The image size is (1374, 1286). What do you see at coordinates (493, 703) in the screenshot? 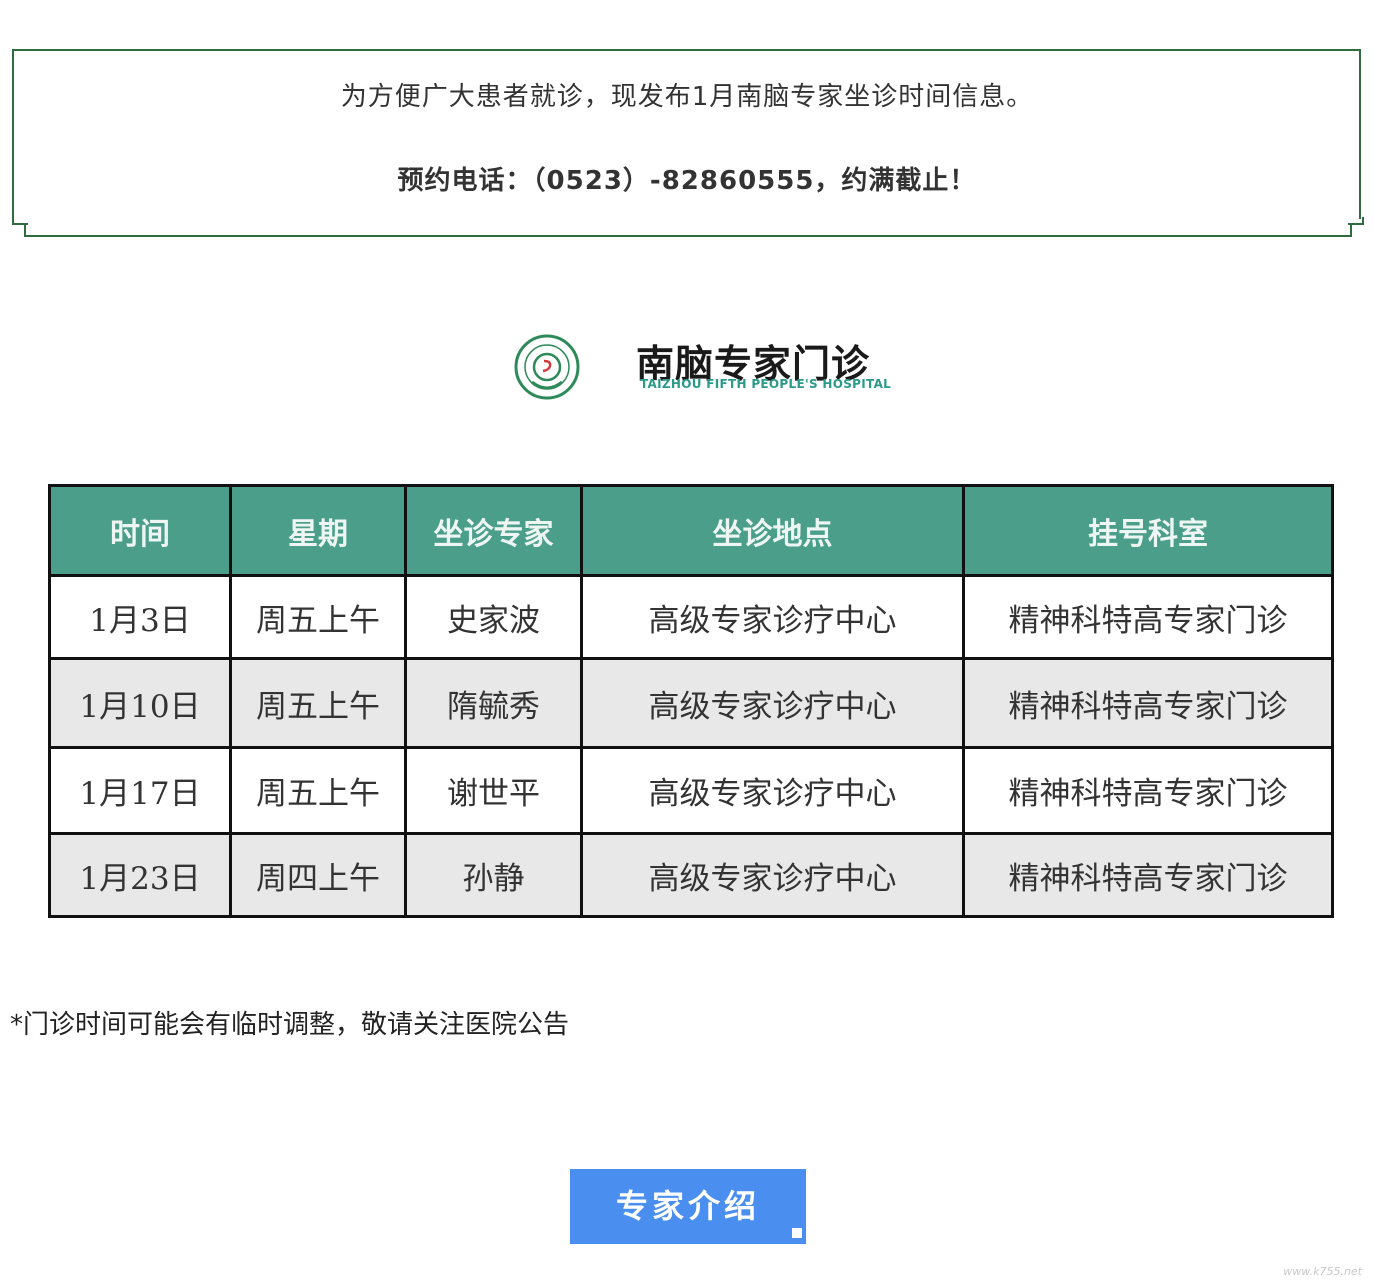
I see `cell-expert: 隋毓秀` at bounding box center [493, 703].